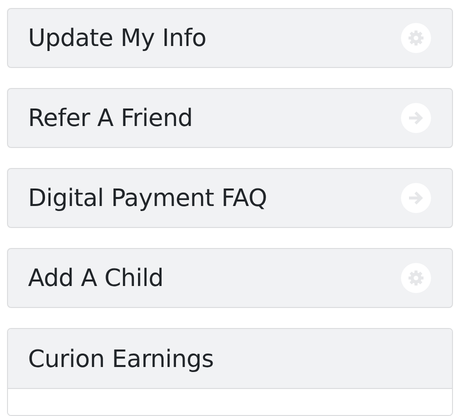  What do you see at coordinates (110, 118) in the screenshot?
I see `menu-label: Refer A Friend` at bounding box center [110, 118].